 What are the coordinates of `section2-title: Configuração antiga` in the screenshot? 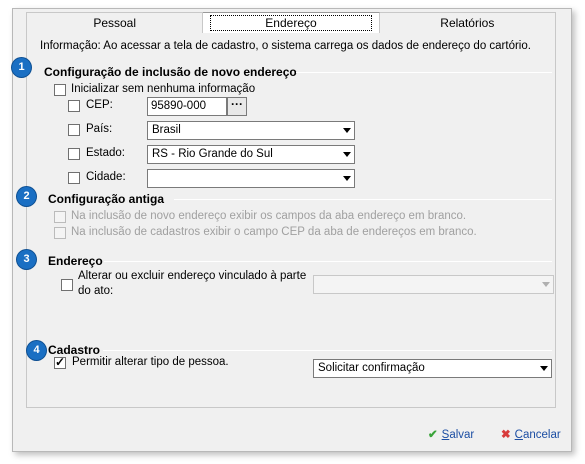 It's located at (106, 199).